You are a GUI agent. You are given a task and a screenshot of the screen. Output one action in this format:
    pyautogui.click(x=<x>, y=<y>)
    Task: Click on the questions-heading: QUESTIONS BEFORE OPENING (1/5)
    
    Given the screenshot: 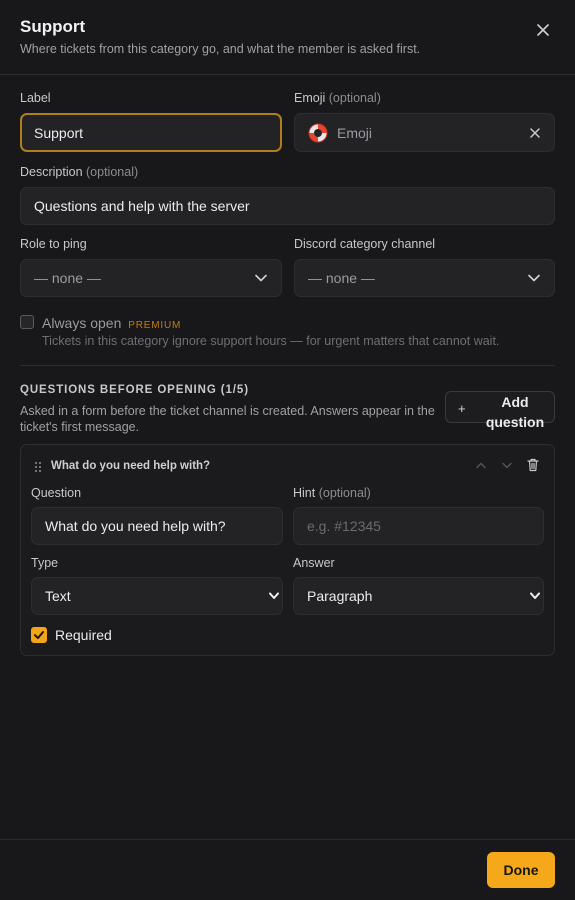 What is the action you would take?
    pyautogui.click(x=134, y=390)
    